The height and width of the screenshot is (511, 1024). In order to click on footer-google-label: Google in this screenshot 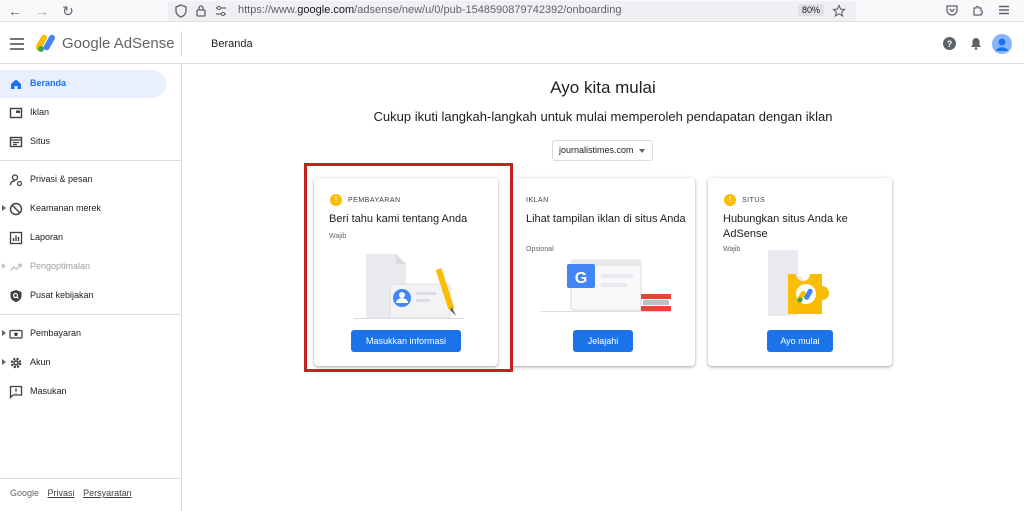, I will do `click(25, 493)`.